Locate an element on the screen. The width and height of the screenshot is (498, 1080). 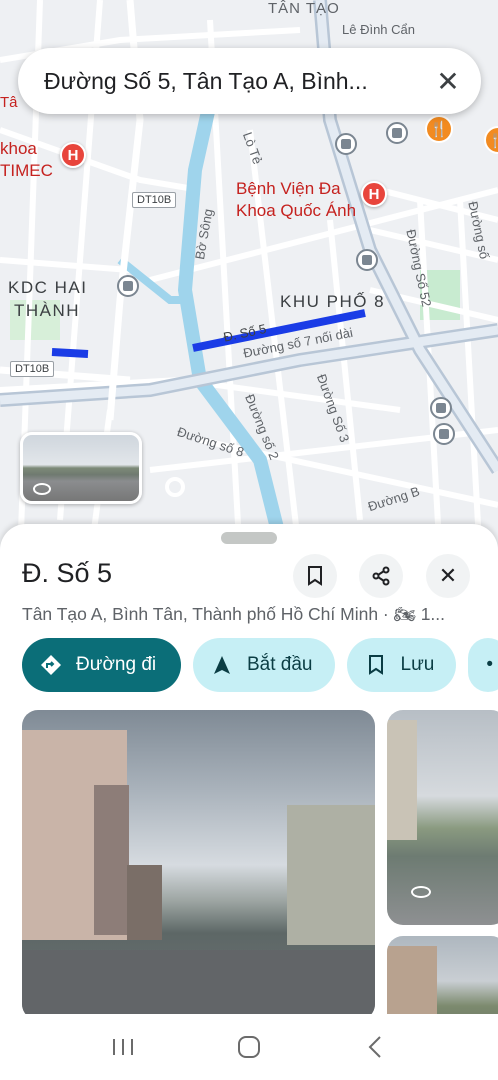
recent-apps-icon is located at coordinates (123, 1047).